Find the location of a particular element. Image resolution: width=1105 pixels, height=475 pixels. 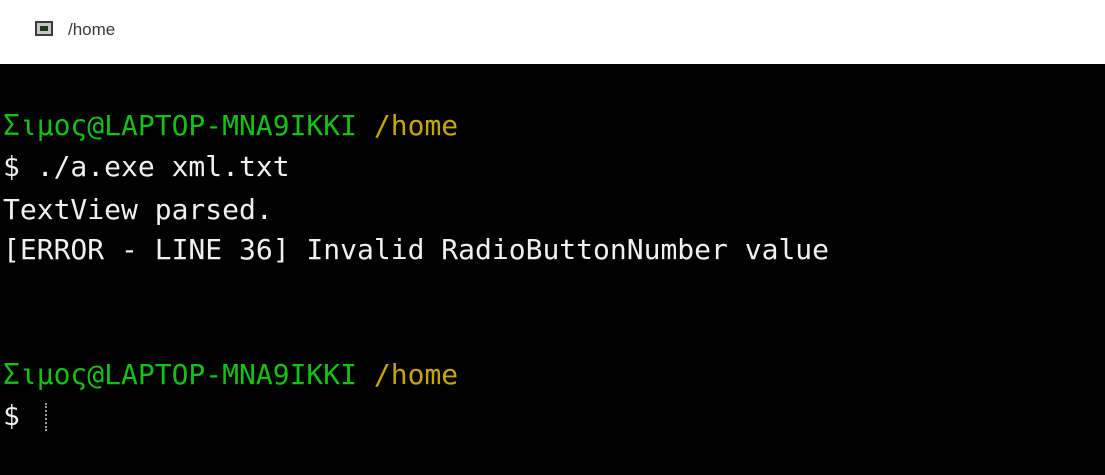

input-line: $ is located at coordinates (26, 416).